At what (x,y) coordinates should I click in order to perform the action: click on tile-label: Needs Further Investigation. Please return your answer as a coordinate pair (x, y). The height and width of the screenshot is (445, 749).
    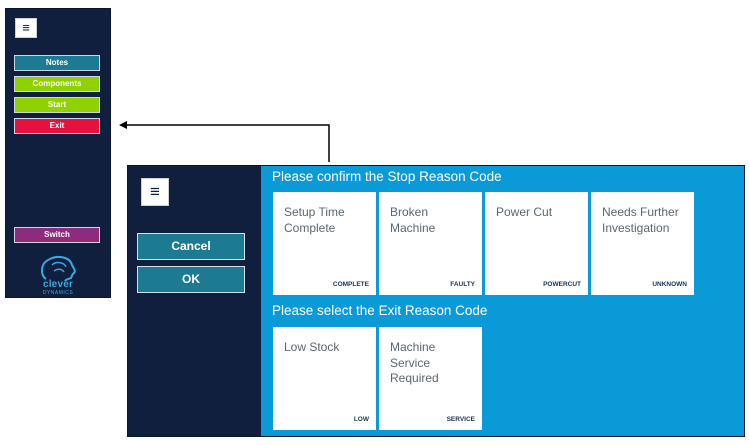
    Looking at the image, I should click on (640, 220).